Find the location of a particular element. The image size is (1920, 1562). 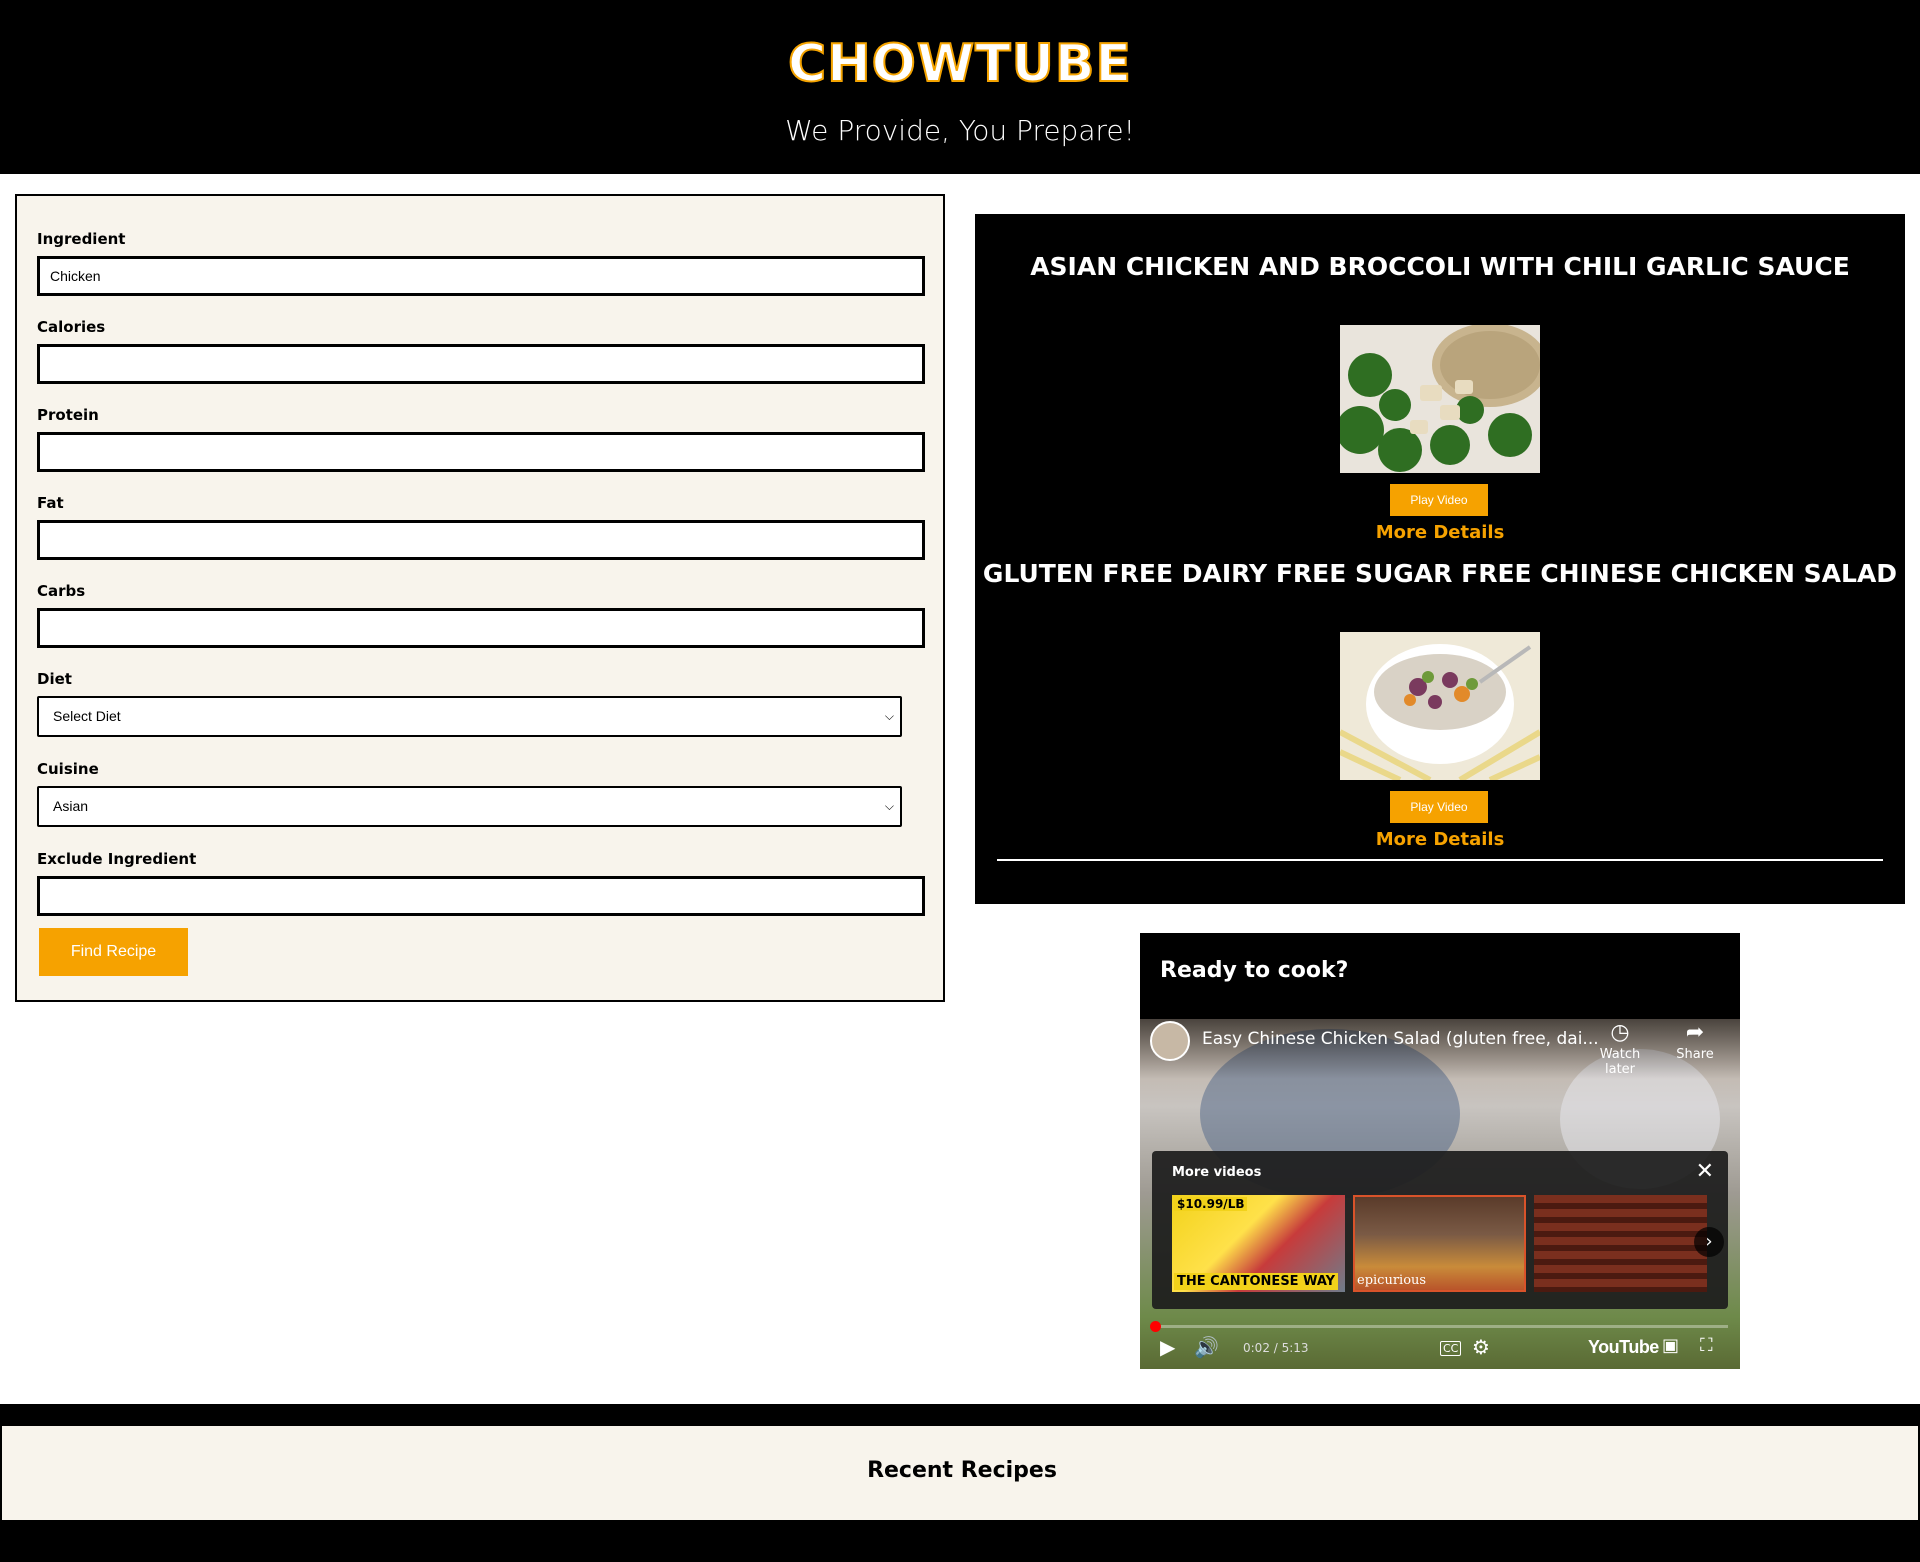

recent-recipes-panel: Recent Recipes is located at coordinates (960, 1473).